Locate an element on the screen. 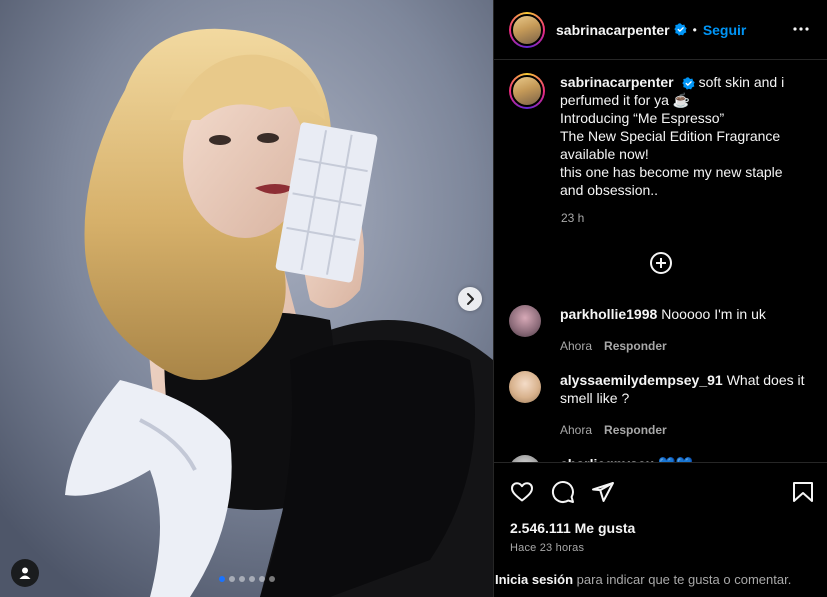 Image resolution: width=827 pixels, height=597 pixels. plus-circle-icon is located at coordinates (661, 263).